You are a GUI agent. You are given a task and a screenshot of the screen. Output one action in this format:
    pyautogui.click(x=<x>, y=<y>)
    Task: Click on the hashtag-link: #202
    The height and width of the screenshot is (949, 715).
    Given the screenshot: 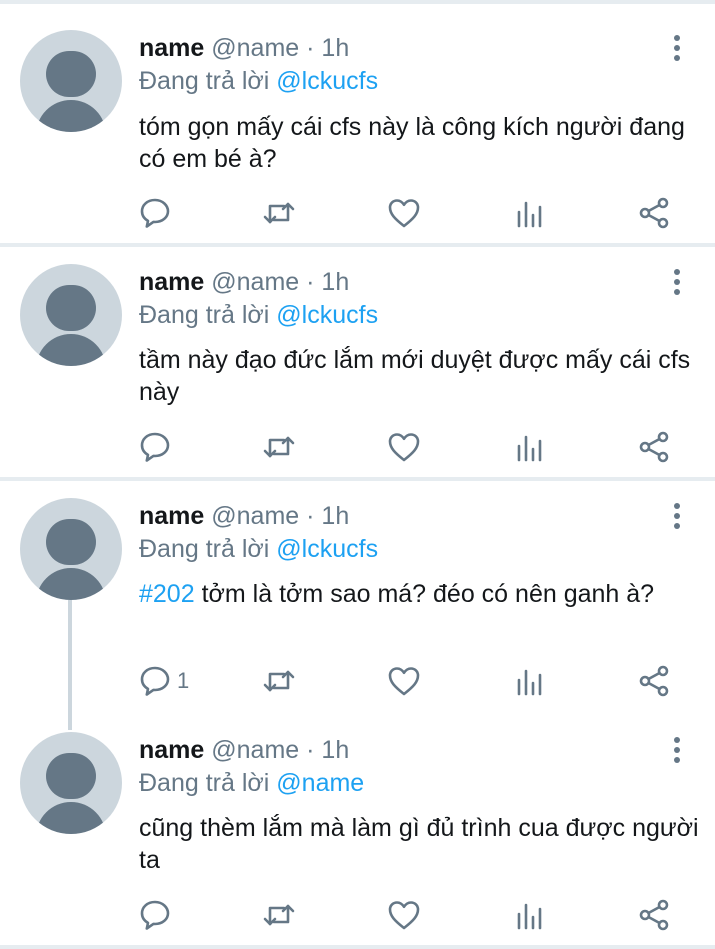 What is the action you would take?
    pyautogui.click(x=167, y=594)
    